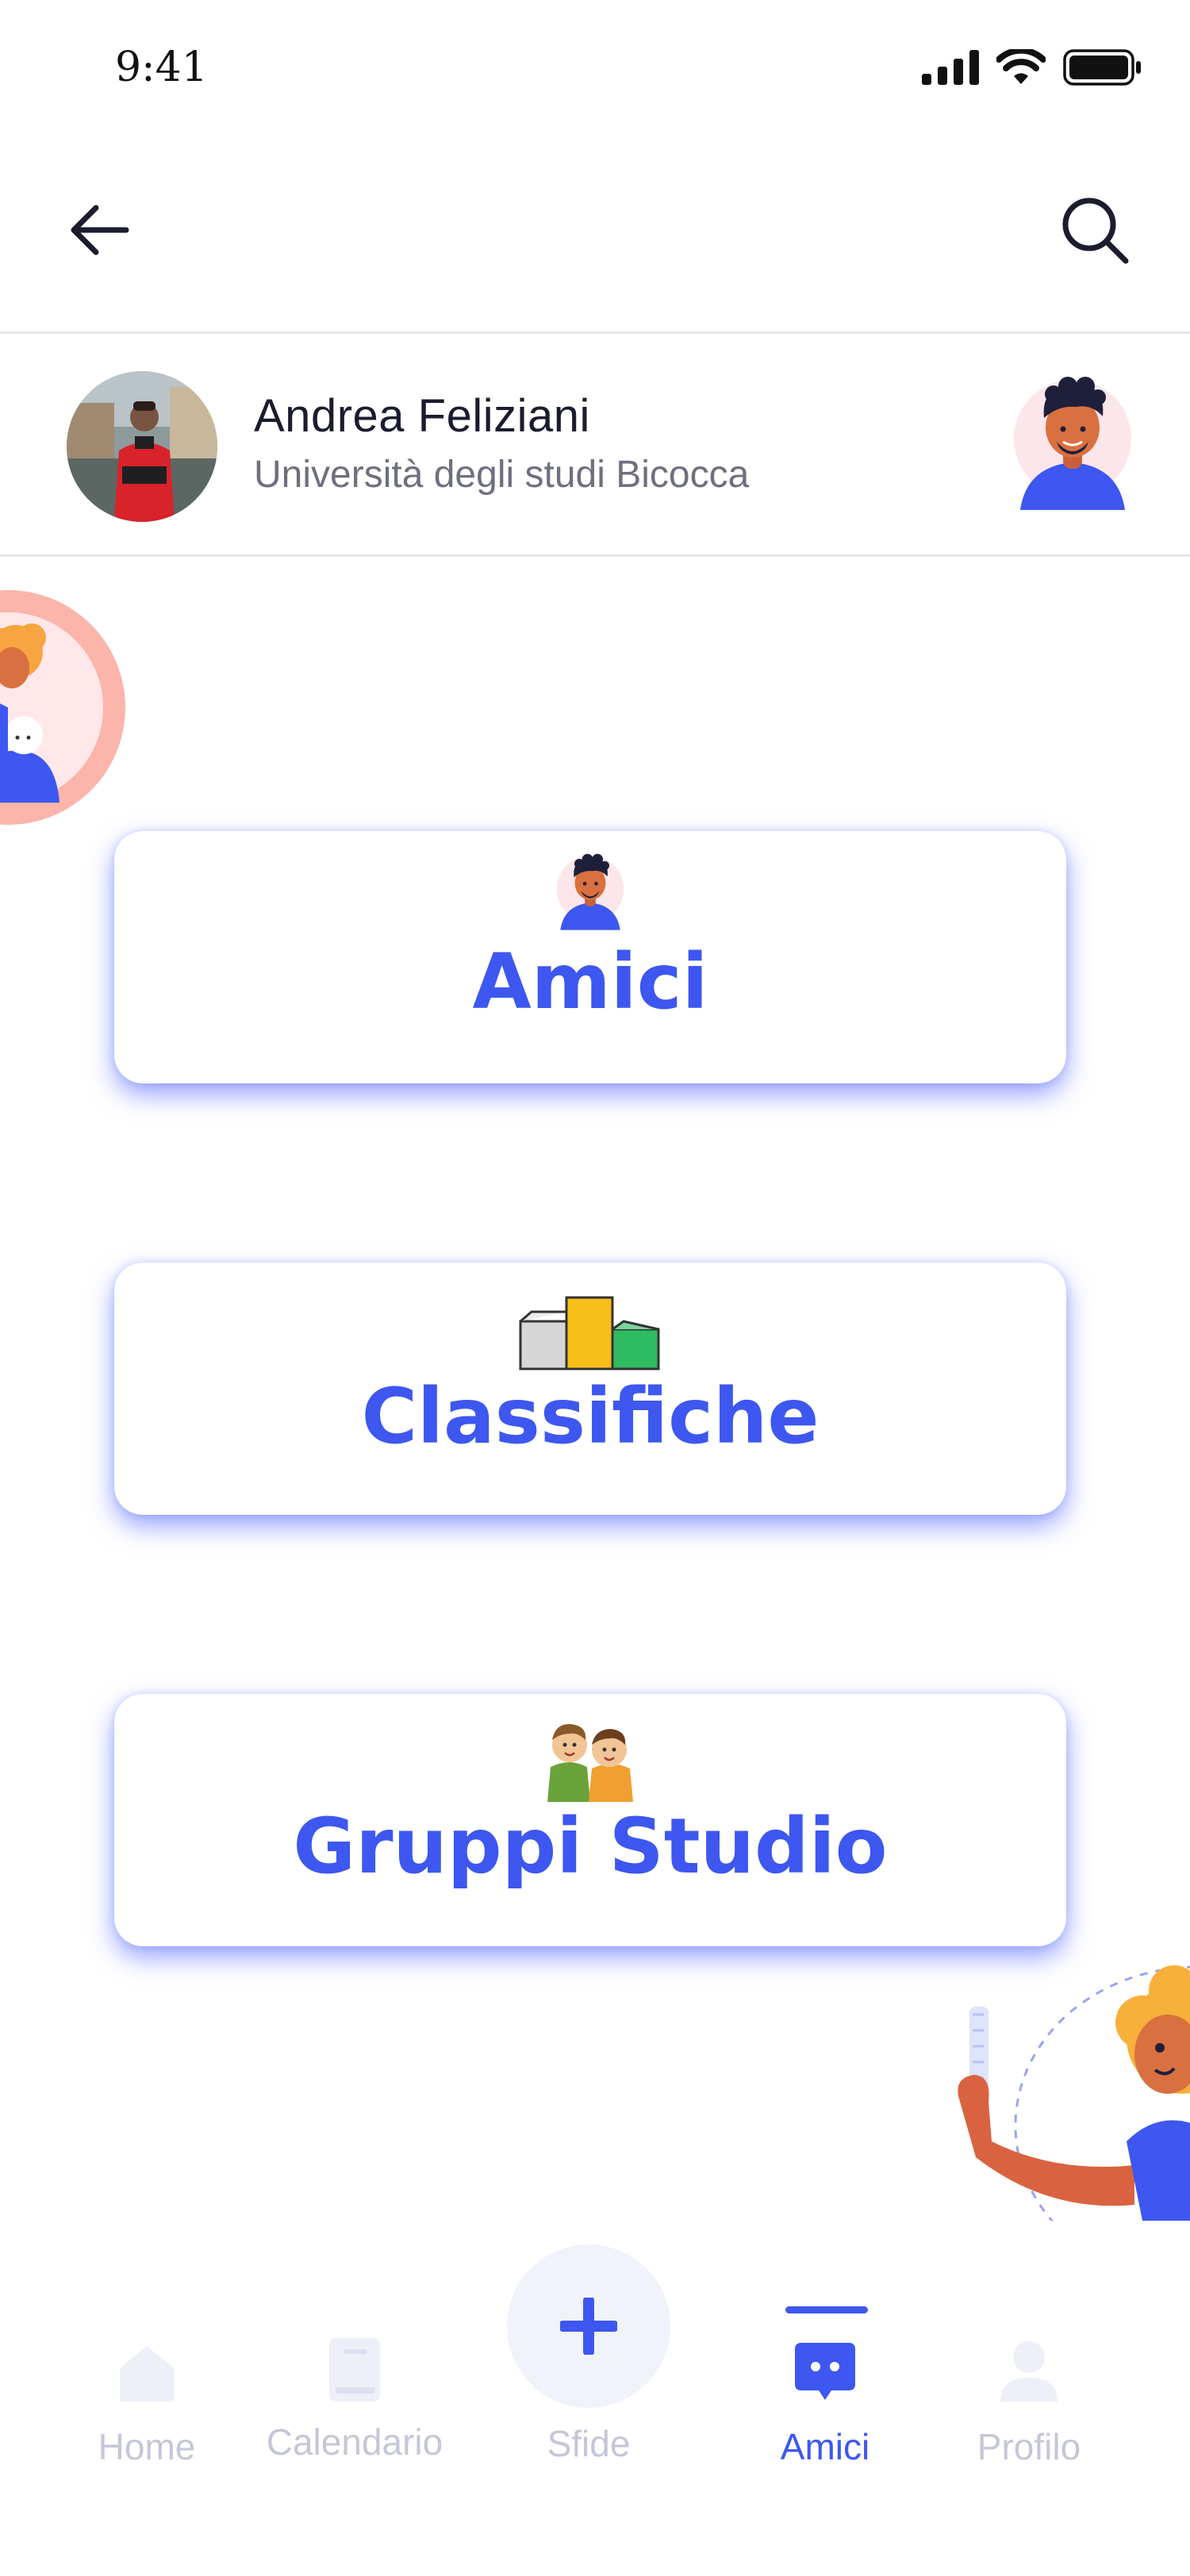 The height and width of the screenshot is (2576, 1190). Describe the element at coordinates (1072, 442) in the screenshot. I see `user-avatar-illustration` at that location.